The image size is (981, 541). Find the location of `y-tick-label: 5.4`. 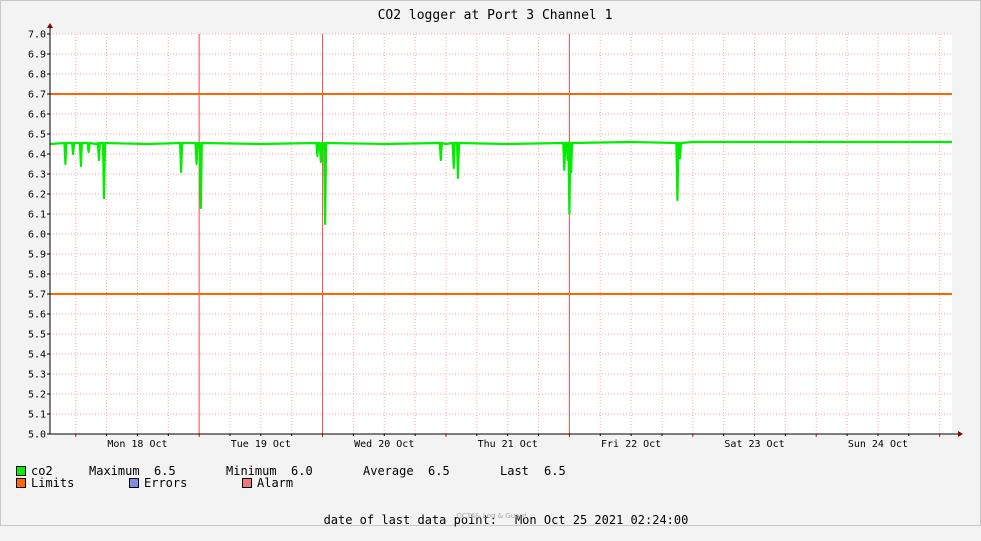

y-tick-label: 5.4 is located at coordinates (37, 355).